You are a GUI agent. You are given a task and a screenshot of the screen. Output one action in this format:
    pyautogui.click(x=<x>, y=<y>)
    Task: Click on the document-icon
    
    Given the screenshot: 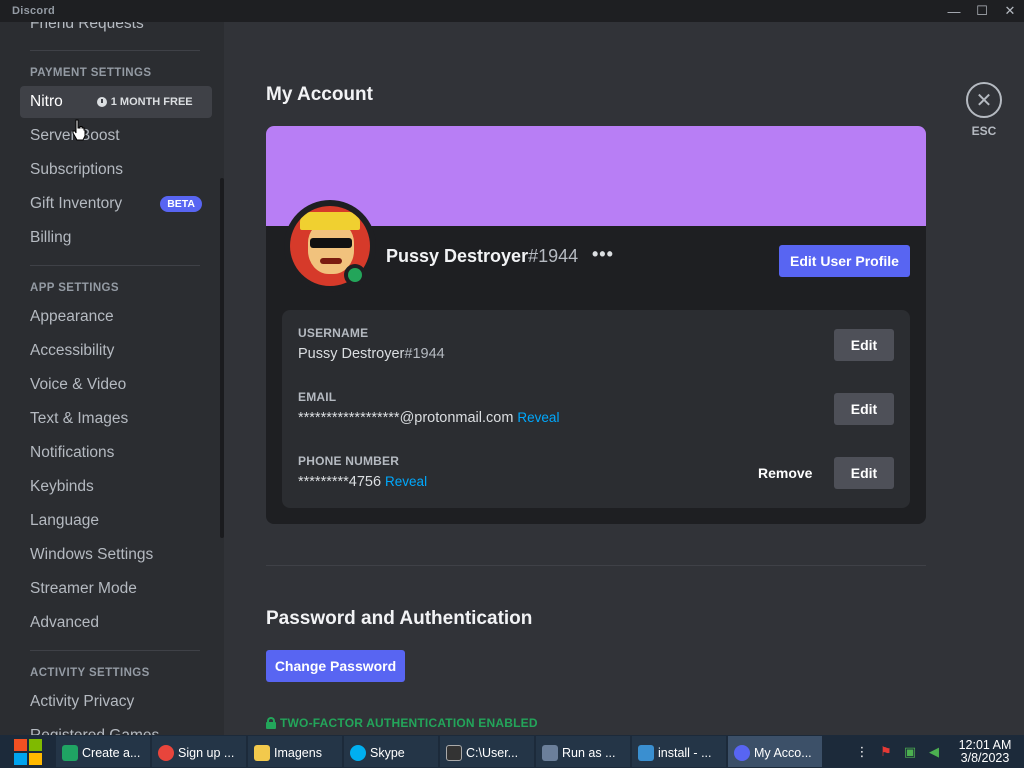 What is the action you would take?
    pyautogui.click(x=70, y=752)
    